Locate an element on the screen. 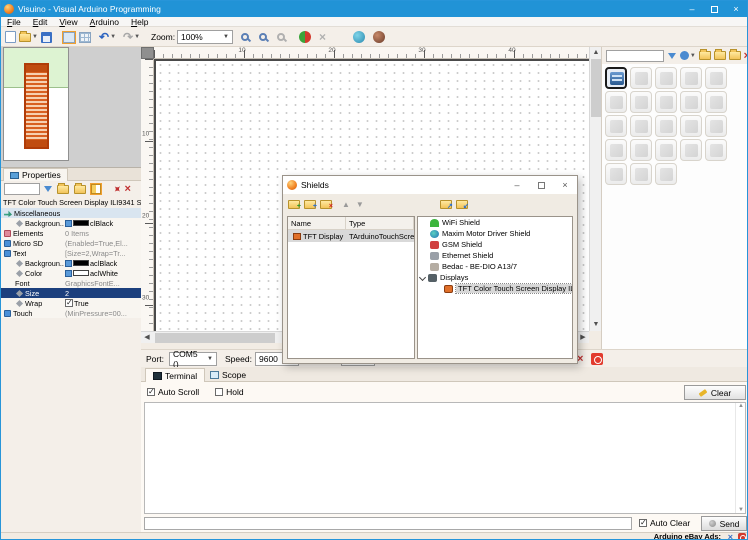 Image resolution: width=748 pixels, height=540 pixels. filter-icon is located at coordinates (48, 189).